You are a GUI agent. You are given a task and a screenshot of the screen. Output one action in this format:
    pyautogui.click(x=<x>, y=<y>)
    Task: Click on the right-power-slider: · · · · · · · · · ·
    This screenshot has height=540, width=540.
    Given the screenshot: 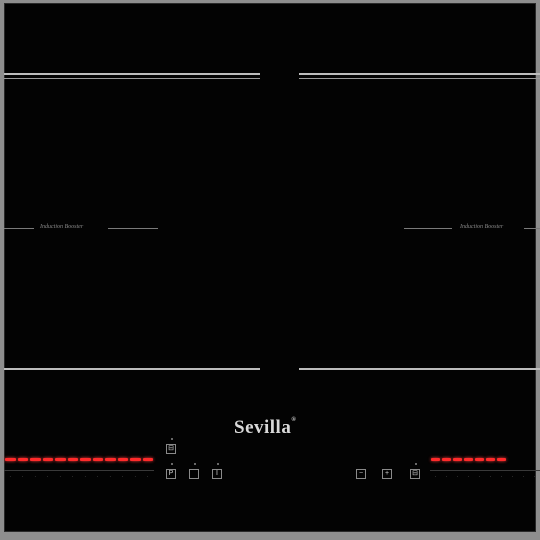 What is the action you would take?
    pyautogui.click(x=485, y=471)
    